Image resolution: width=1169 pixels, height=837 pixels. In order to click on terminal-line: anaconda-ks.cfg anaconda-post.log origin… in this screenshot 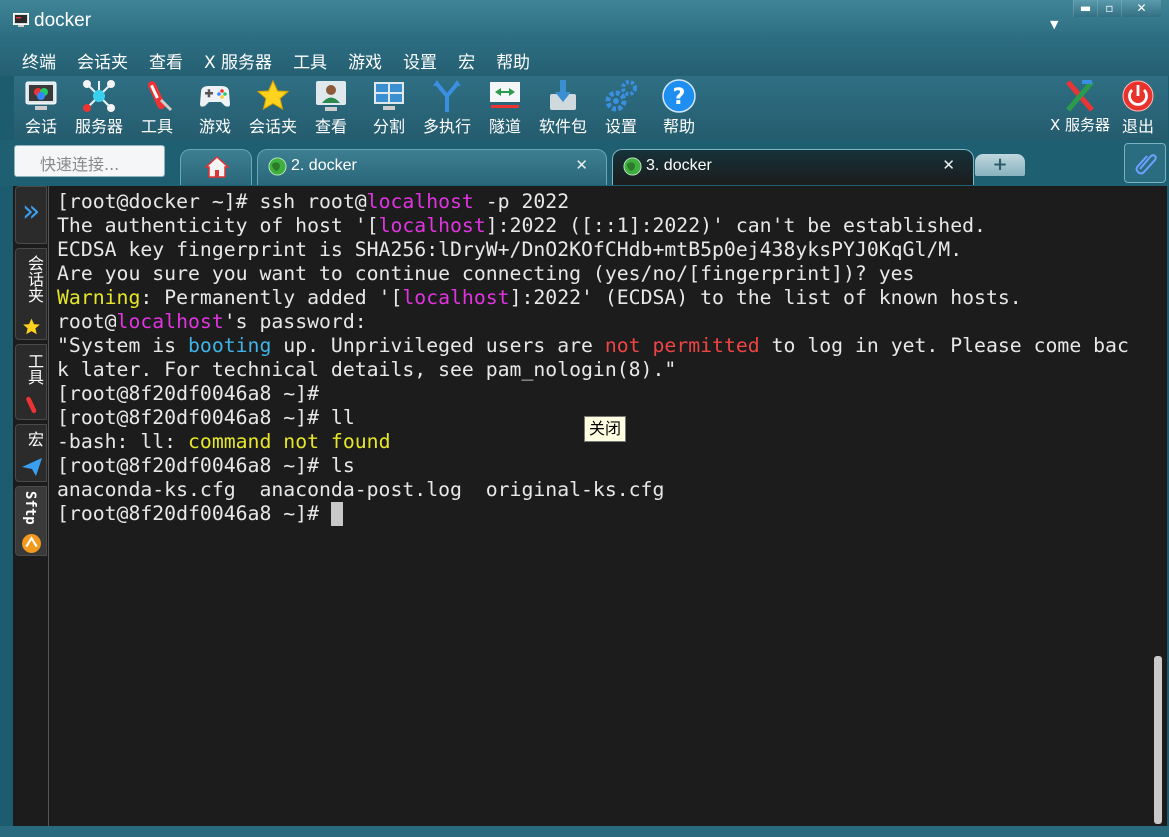, I will do `click(593, 490)`.